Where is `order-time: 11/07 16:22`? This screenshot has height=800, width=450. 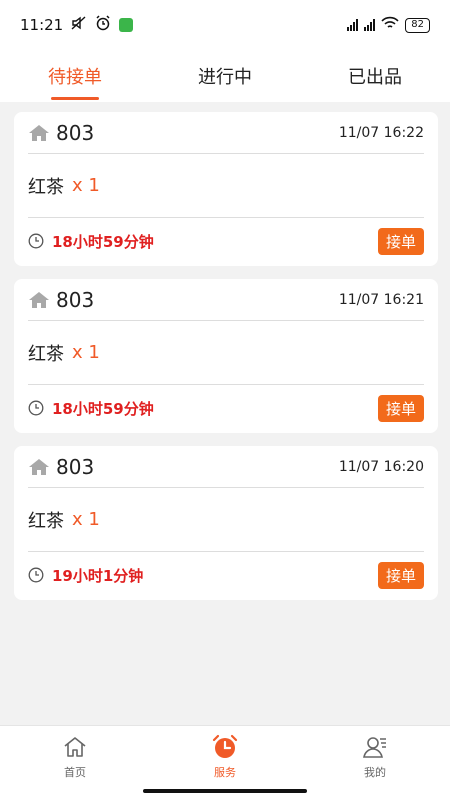
order-time: 11/07 16:22 is located at coordinates (381, 132).